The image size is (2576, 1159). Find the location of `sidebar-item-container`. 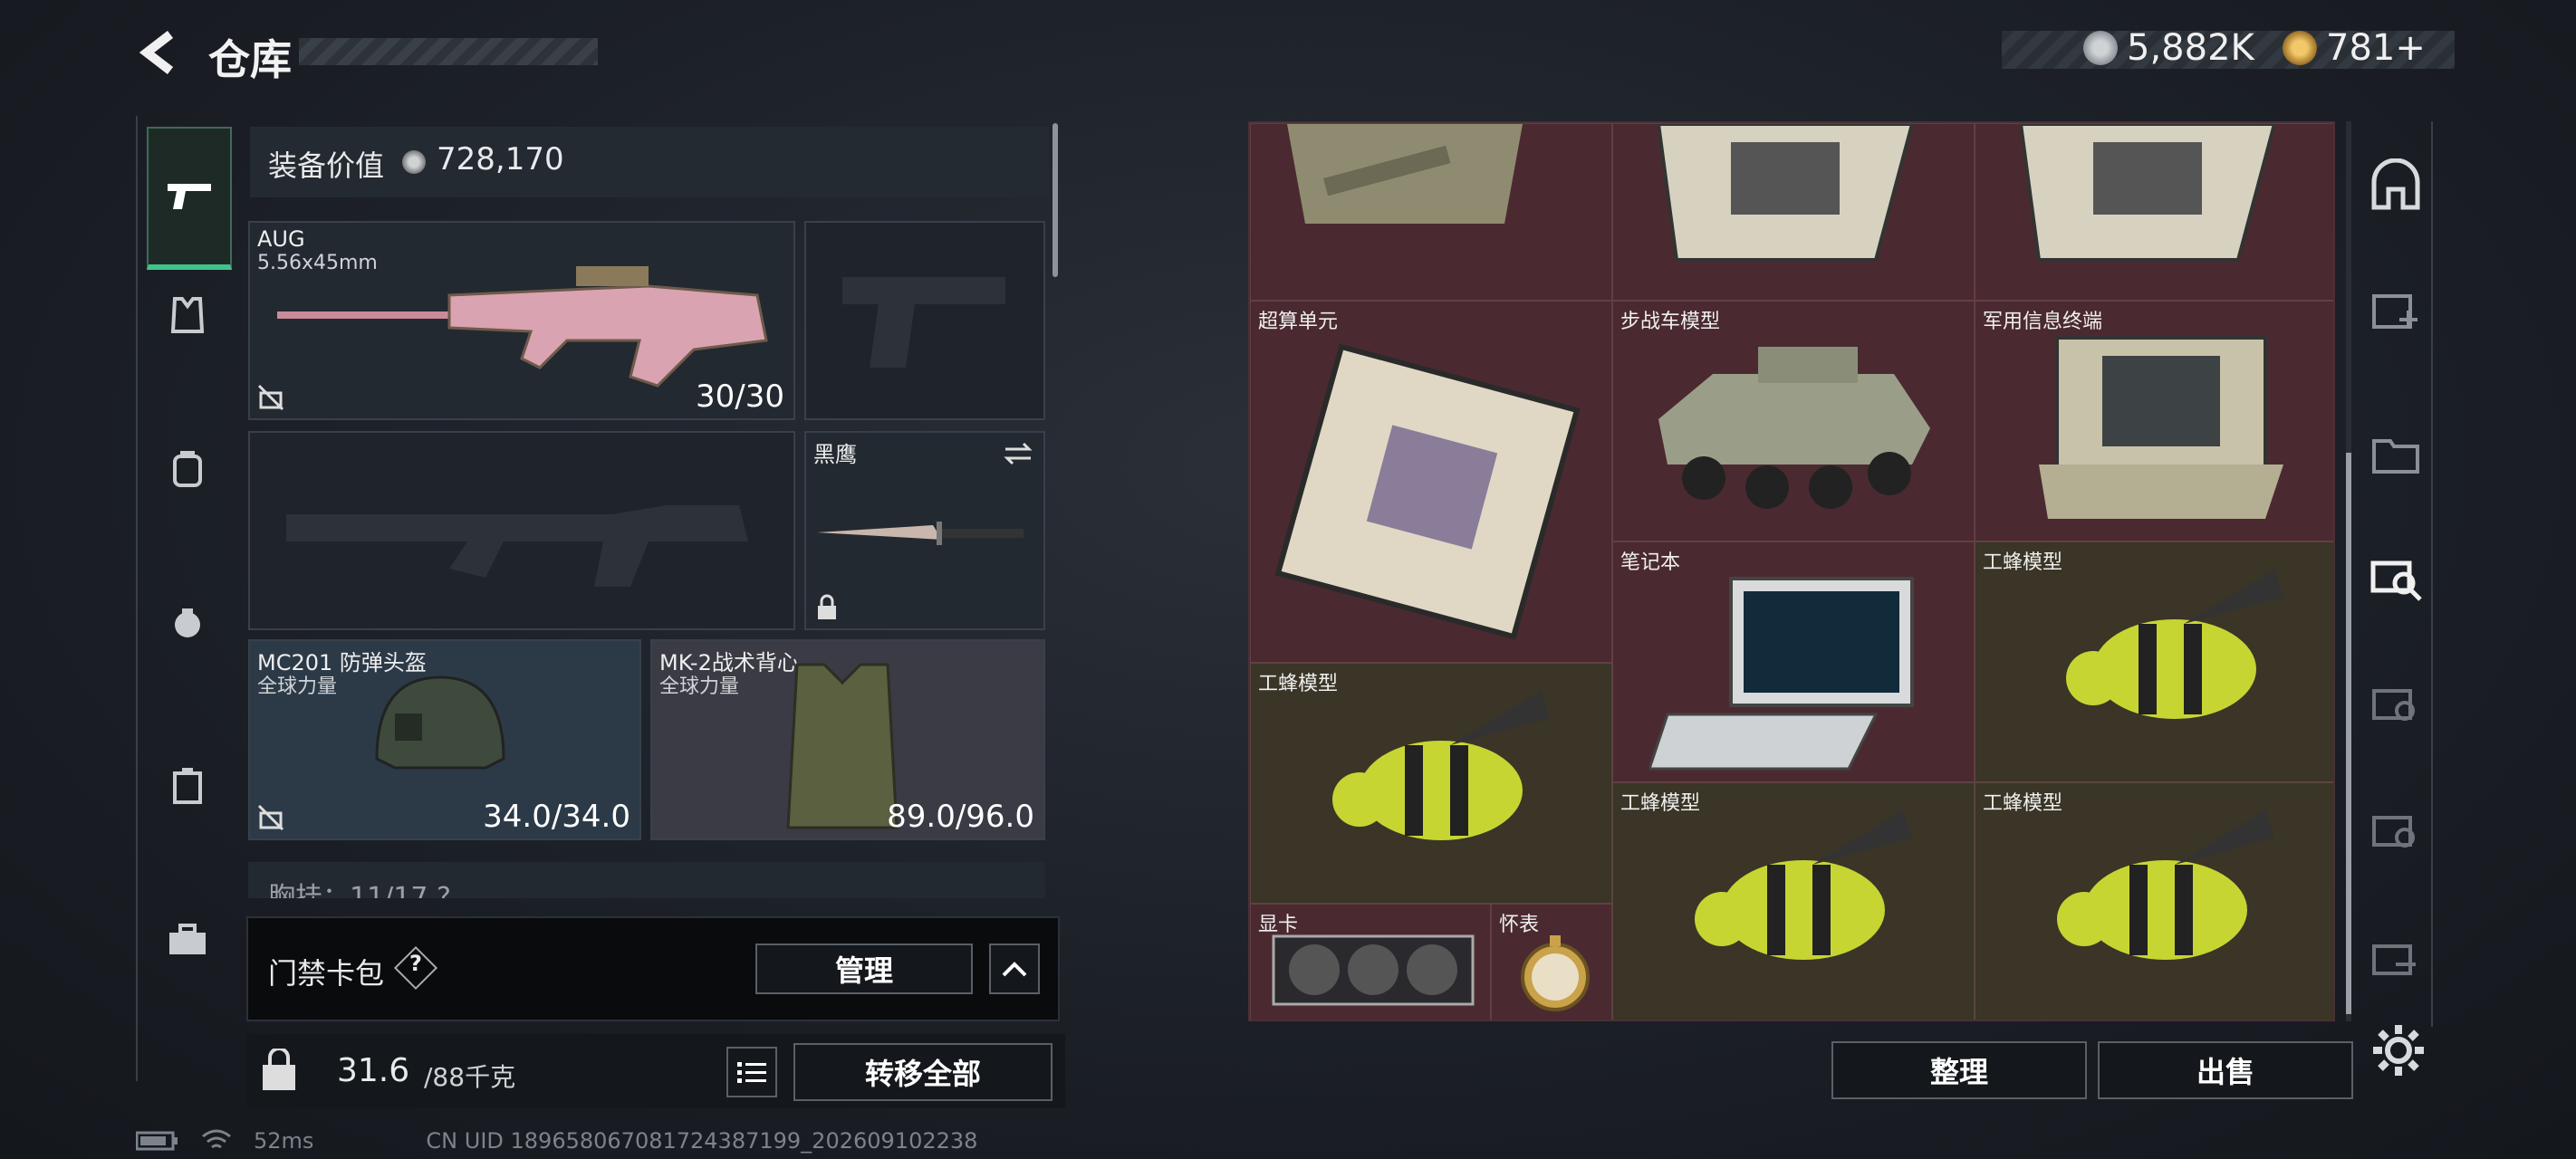

sidebar-item-container is located at coordinates (187, 786).